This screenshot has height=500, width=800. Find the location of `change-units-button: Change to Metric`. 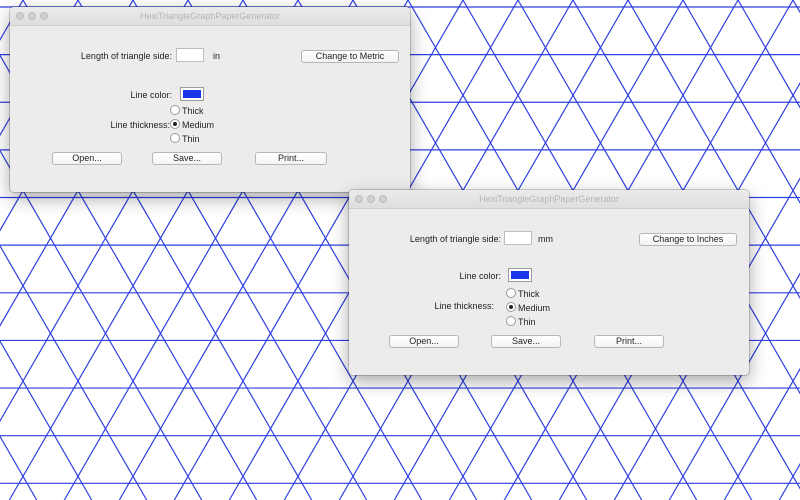

change-units-button: Change to Metric is located at coordinates (350, 56).